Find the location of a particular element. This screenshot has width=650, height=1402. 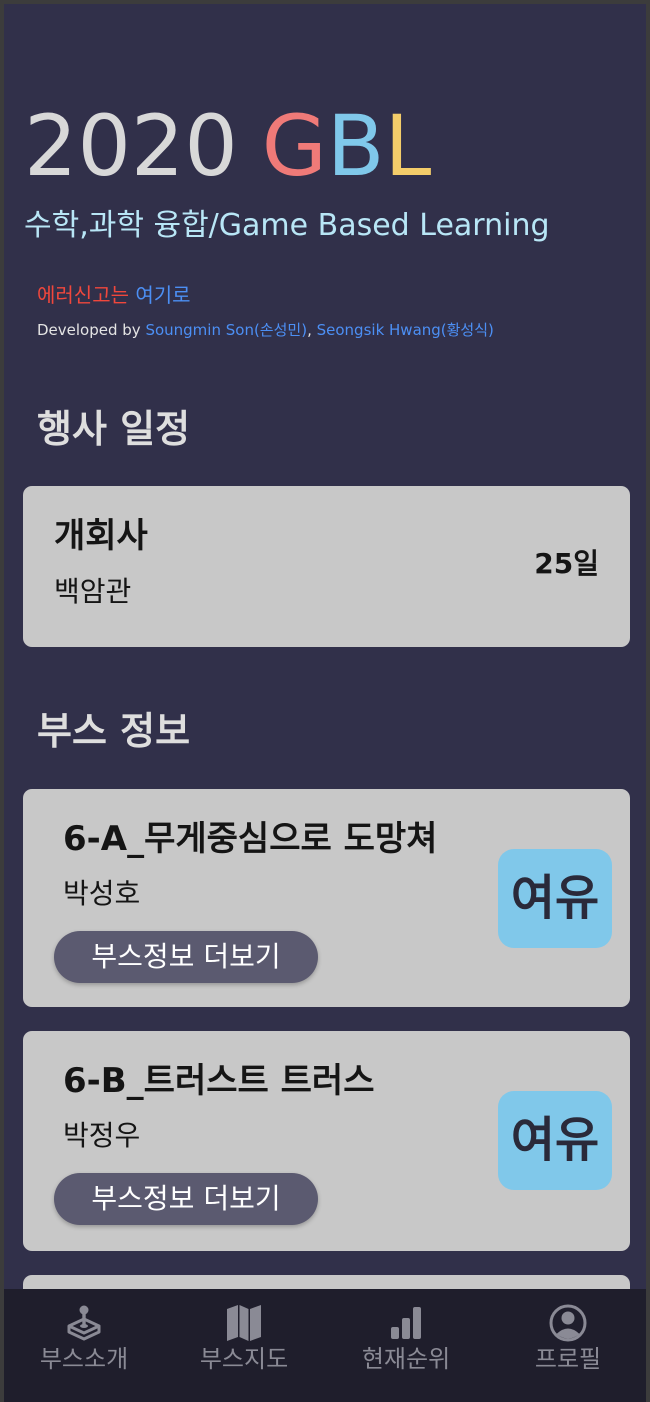

event-date: 25일 is located at coordinates (566, 563).